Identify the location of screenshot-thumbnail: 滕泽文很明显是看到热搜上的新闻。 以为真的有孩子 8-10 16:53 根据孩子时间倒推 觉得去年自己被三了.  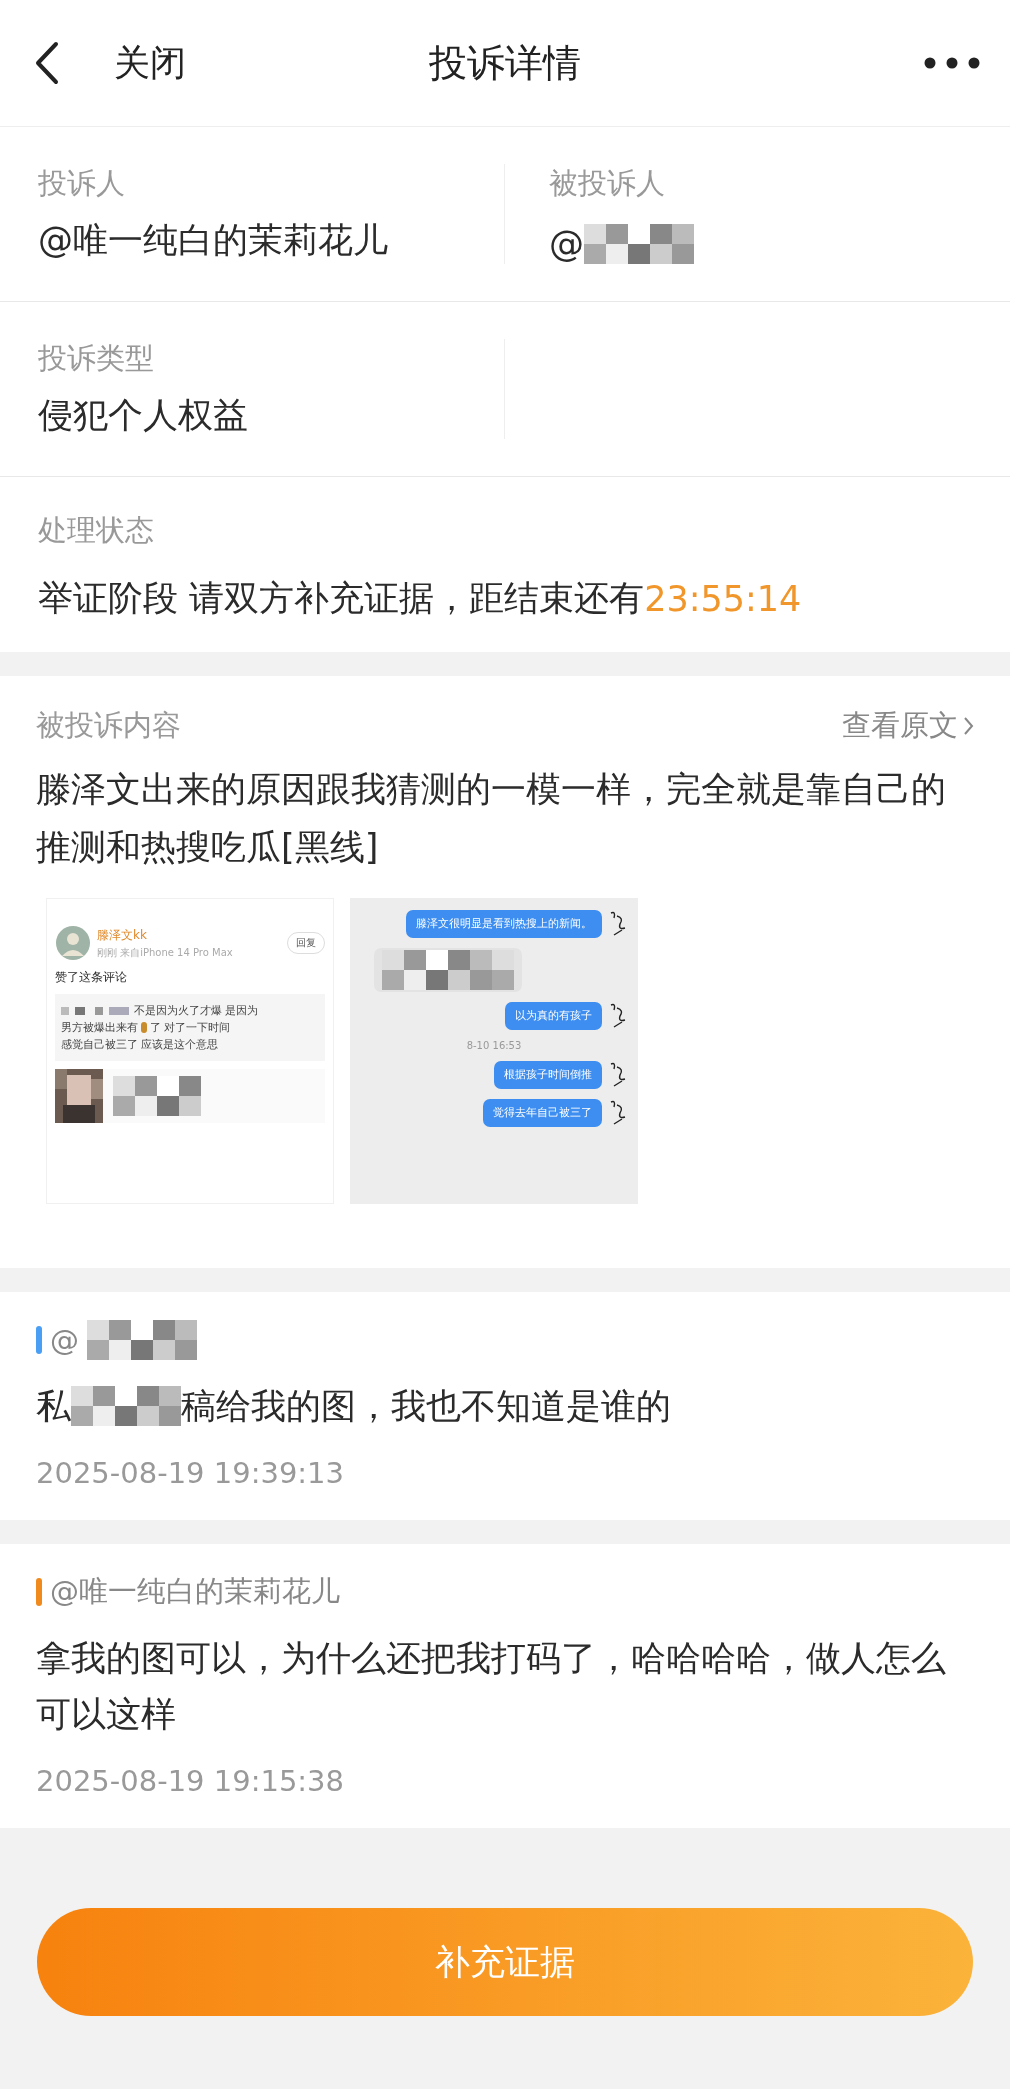
(494, 1051).